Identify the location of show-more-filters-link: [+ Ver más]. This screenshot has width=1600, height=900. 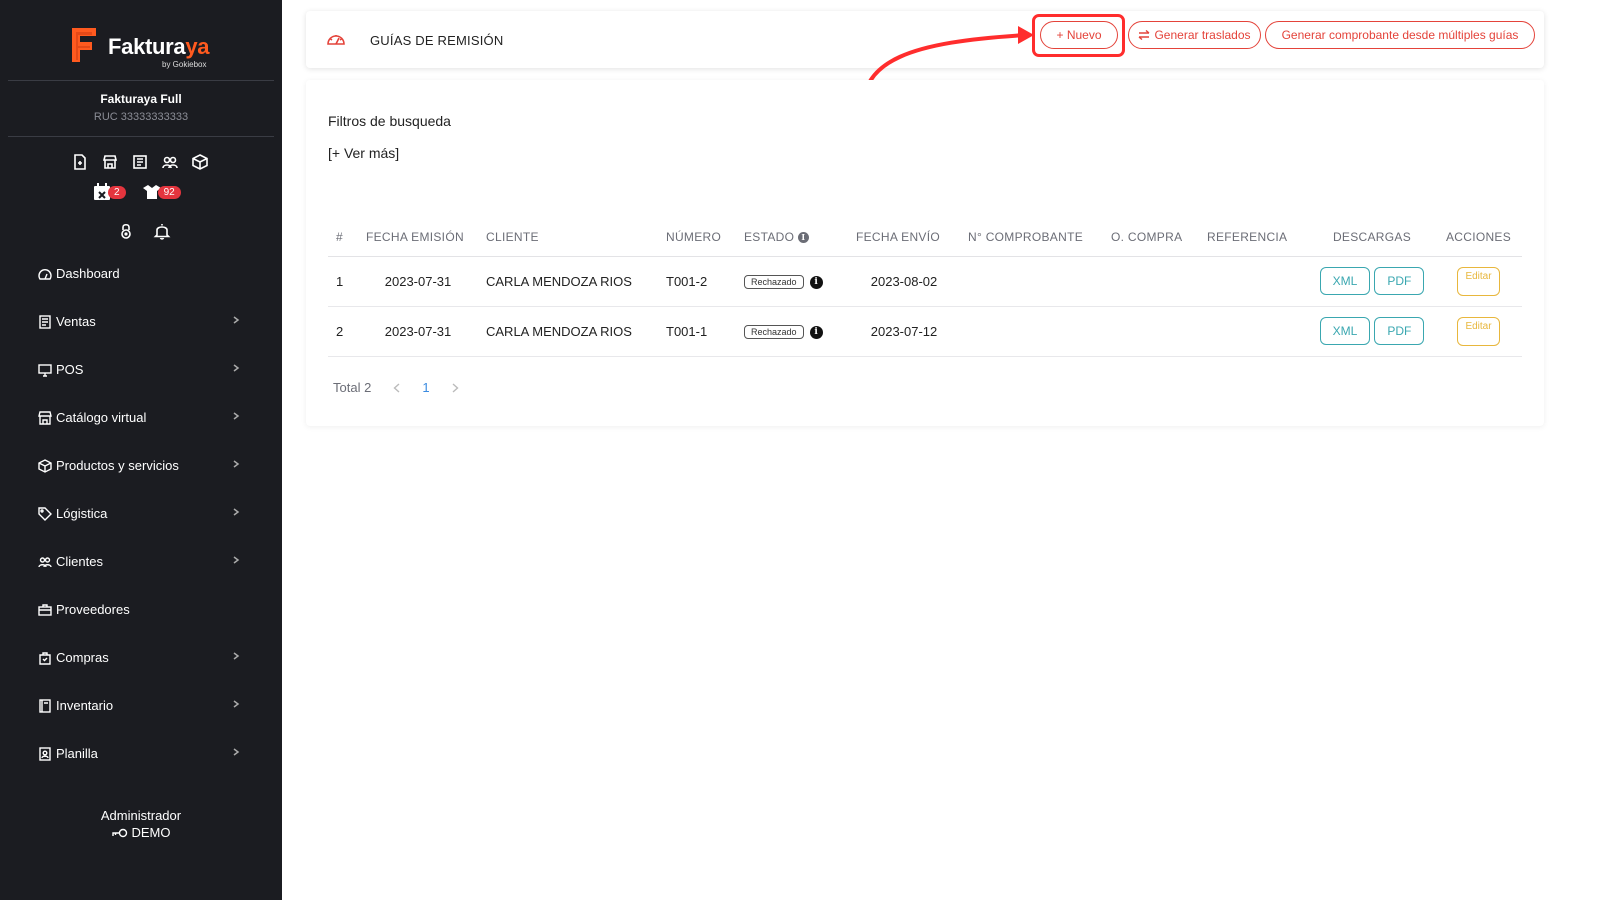
(363, 153).